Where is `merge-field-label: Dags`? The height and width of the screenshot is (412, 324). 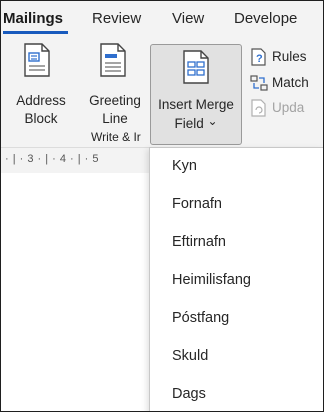
merge-field-label: Dags is located at coordinates (189, 394).